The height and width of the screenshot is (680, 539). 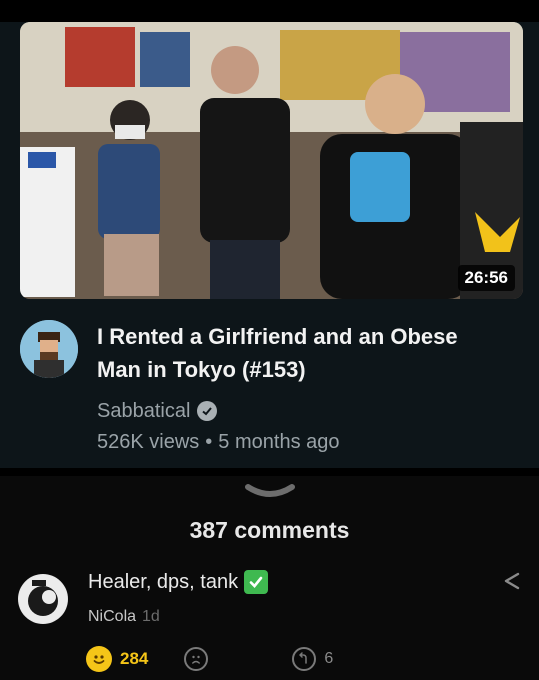 What do you see at coordinates (269, 472) in the screenshot?
I see `section-divider` at bounding box center [269, 472].